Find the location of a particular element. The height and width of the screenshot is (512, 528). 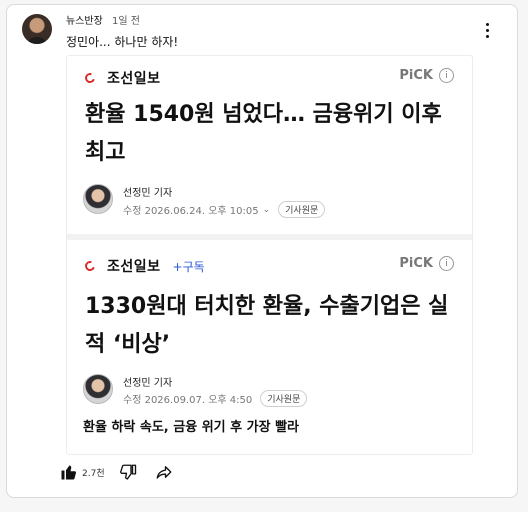

thumbs-down-icon is located at coordinates (128, 472).